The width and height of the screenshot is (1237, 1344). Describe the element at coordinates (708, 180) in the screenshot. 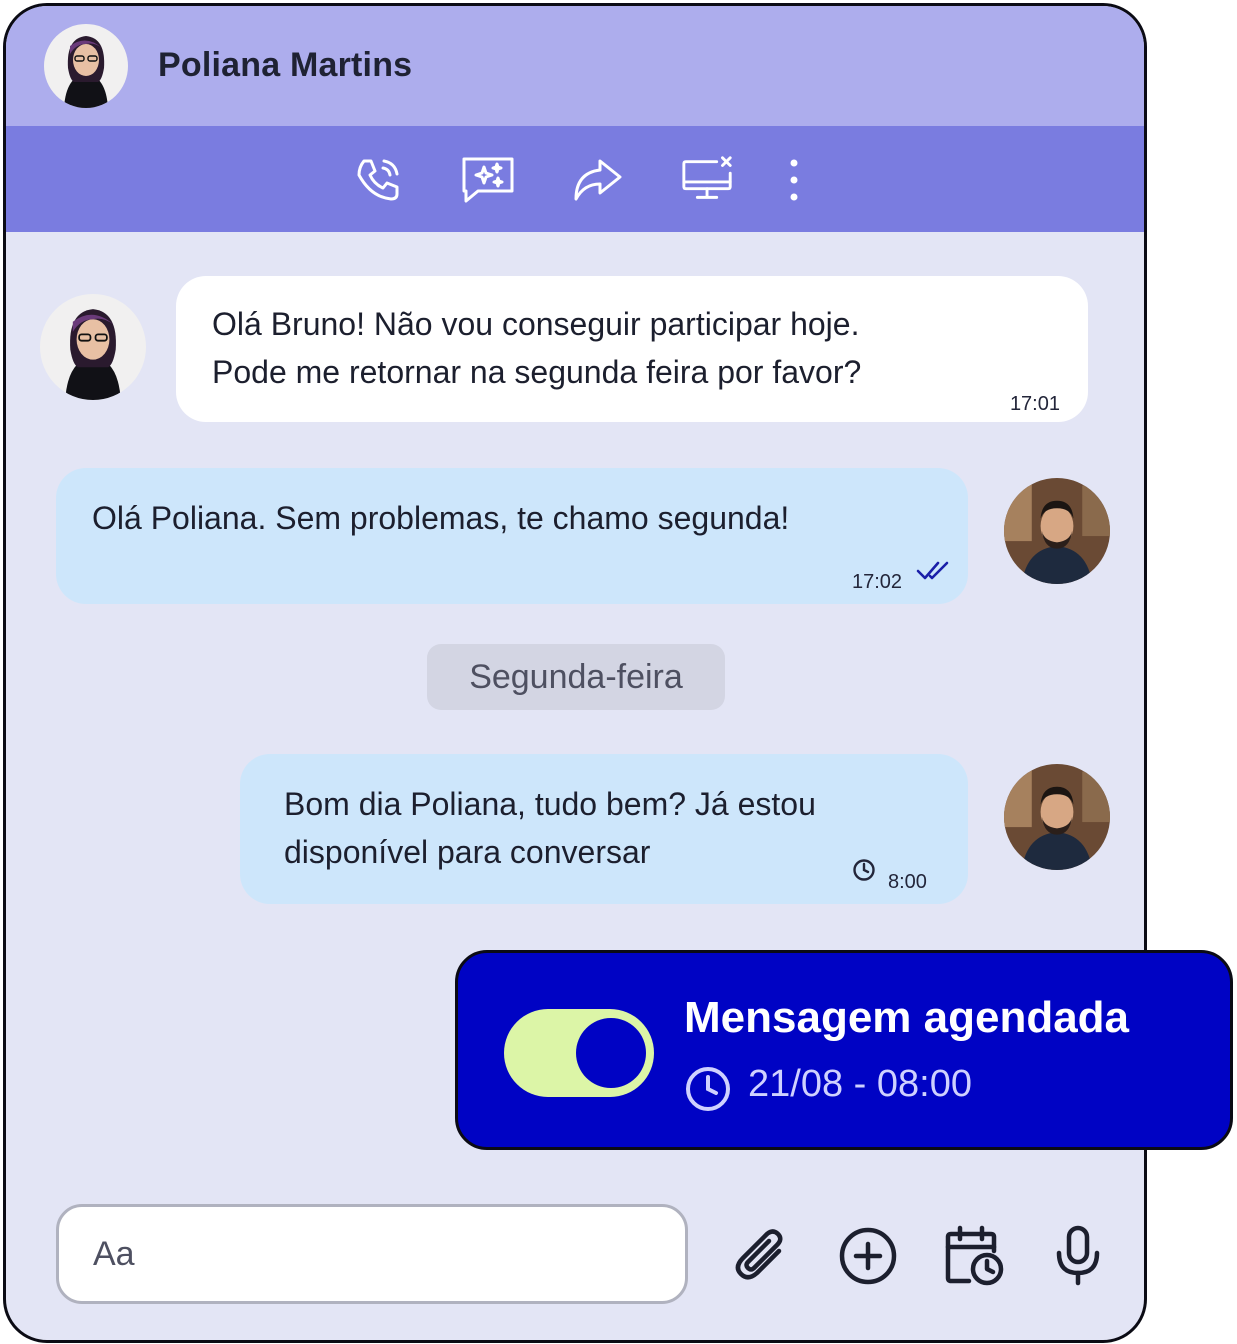

I see `screen-share-off-icon` at that location.